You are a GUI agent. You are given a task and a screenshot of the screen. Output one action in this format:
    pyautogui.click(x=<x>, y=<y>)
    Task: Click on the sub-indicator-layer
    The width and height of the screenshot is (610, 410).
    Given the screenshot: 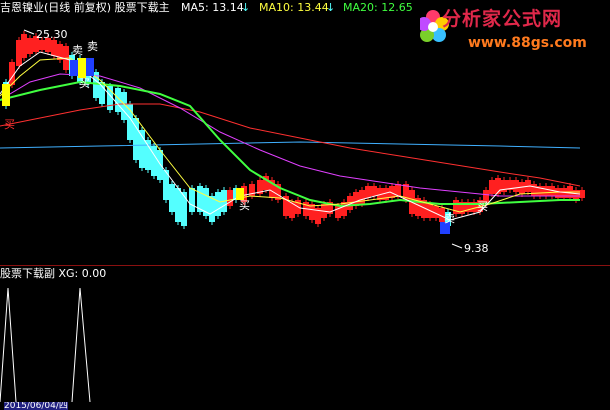 What is the action you would take?
    pyautogui.click(x=45, y=345)
    